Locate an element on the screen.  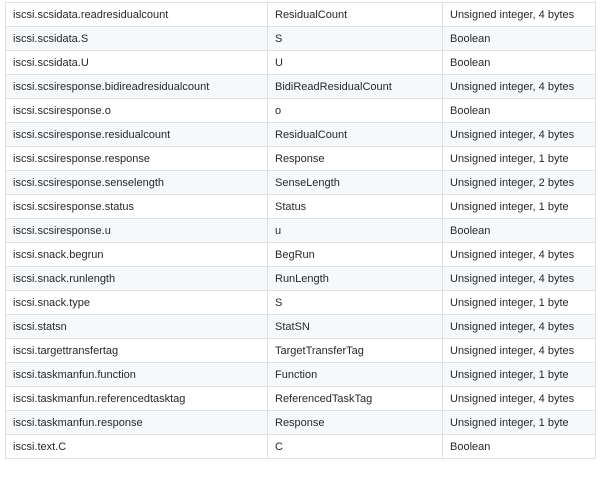
description-cell: BidiReadResidualCount is located at coordinates (355, 86).